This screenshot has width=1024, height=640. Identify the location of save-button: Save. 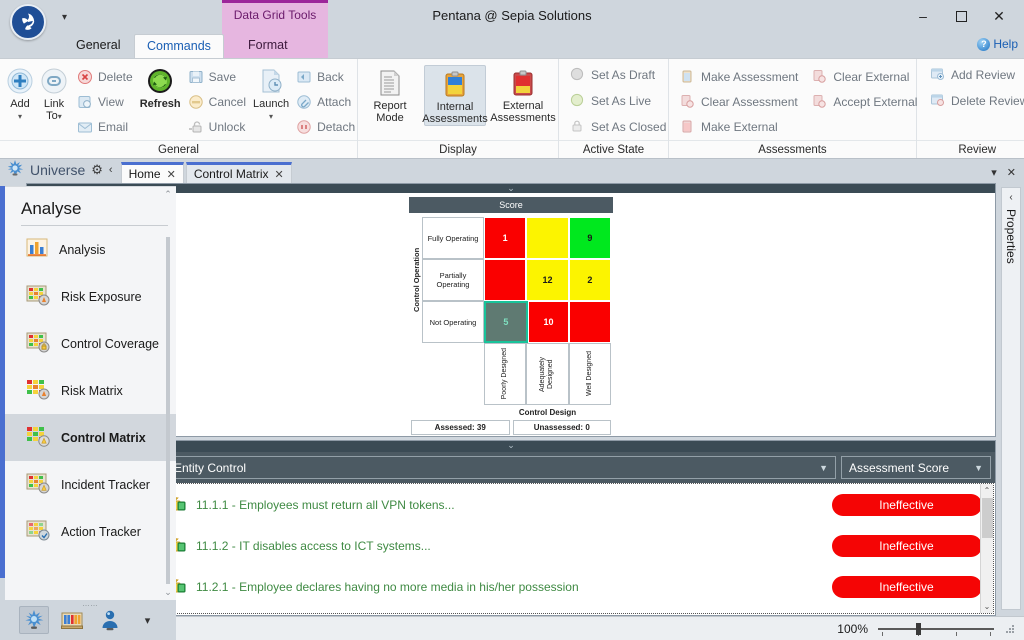
(217, 77).